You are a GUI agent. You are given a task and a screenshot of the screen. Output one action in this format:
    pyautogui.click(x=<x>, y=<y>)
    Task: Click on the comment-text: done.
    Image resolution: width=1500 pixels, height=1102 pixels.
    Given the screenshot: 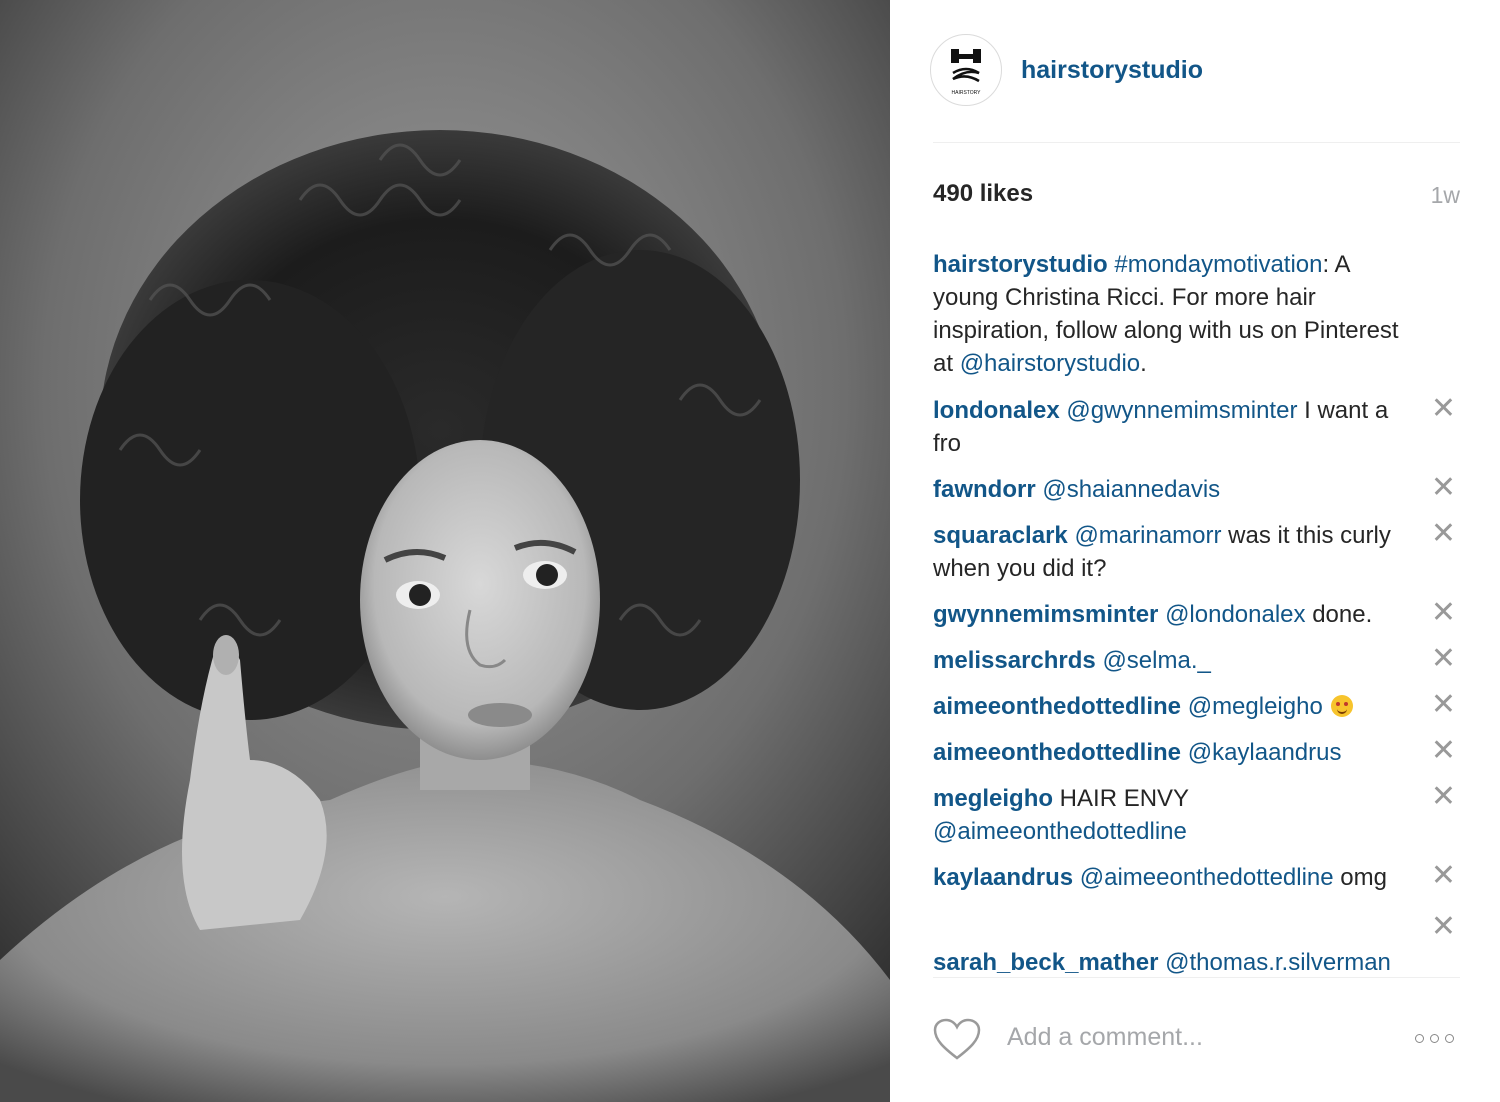 What is the action you would take?
    pyautogui.click(x=1339, y=614)
    